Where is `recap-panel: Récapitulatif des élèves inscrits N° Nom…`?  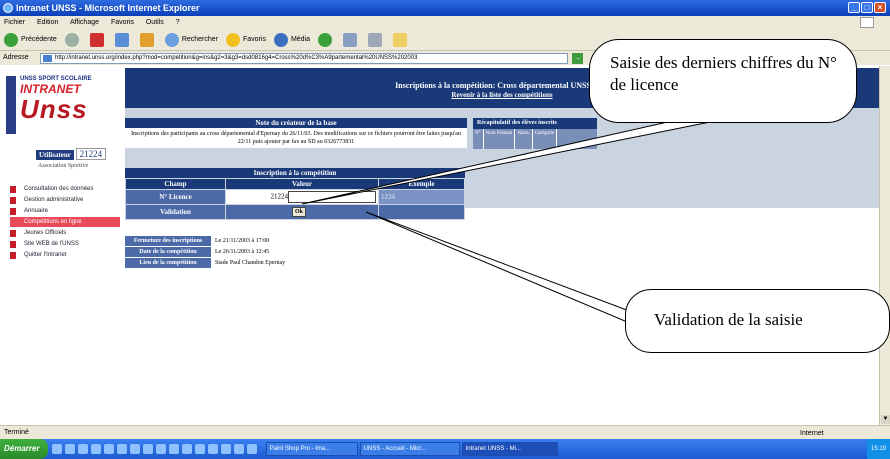
recap-panel: Récapitulatif des élèves inscrits N° Nom… is located at coordinates (535, 133).